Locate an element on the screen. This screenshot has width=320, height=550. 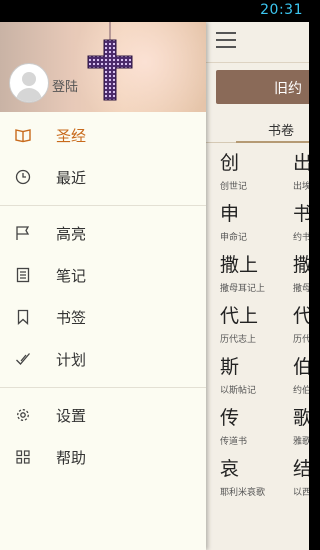
menu-item-label: 计划 is located at coordinates (71, 360).